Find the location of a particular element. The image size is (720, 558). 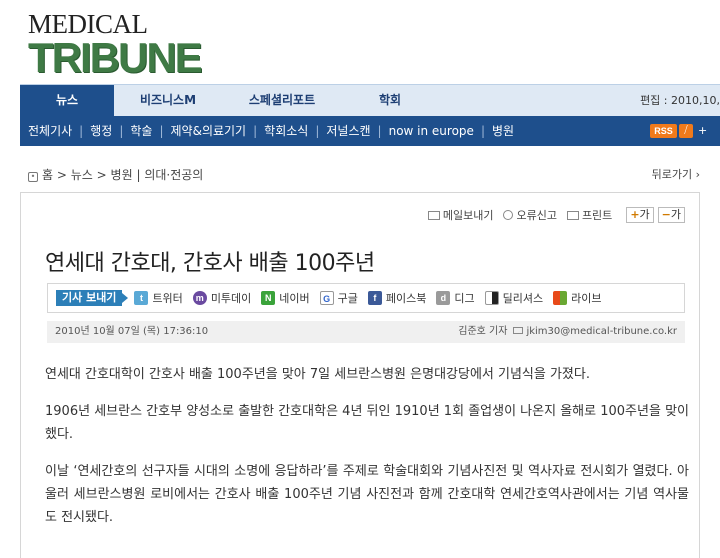

windows-live-icon is located at coordinates (560, 298).